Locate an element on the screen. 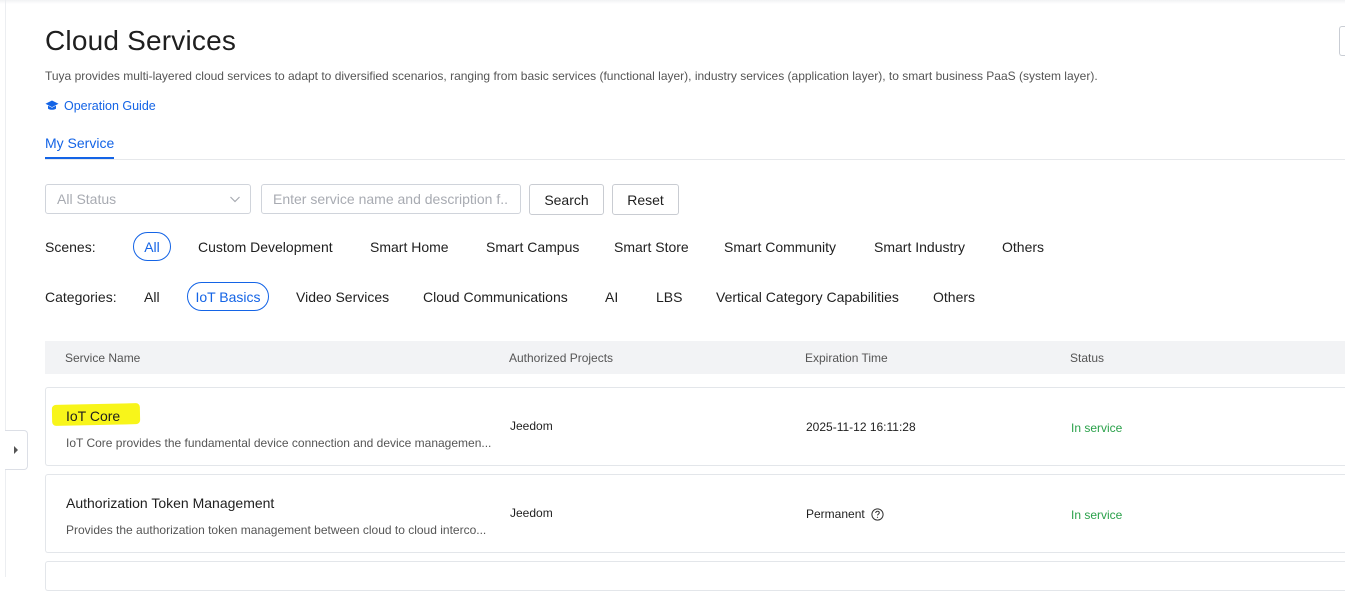  category-chip-iot-basics: IoT Basics is located at coordinates (228, 296).